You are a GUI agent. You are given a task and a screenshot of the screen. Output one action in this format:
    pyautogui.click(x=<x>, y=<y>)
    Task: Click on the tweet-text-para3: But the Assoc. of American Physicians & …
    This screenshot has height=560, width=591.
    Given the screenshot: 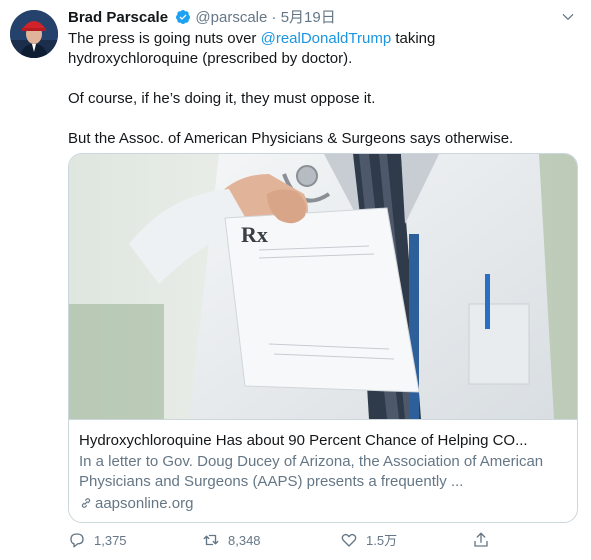 What is the action you would take?
    pyautogui.click(x=291, y=138)
    